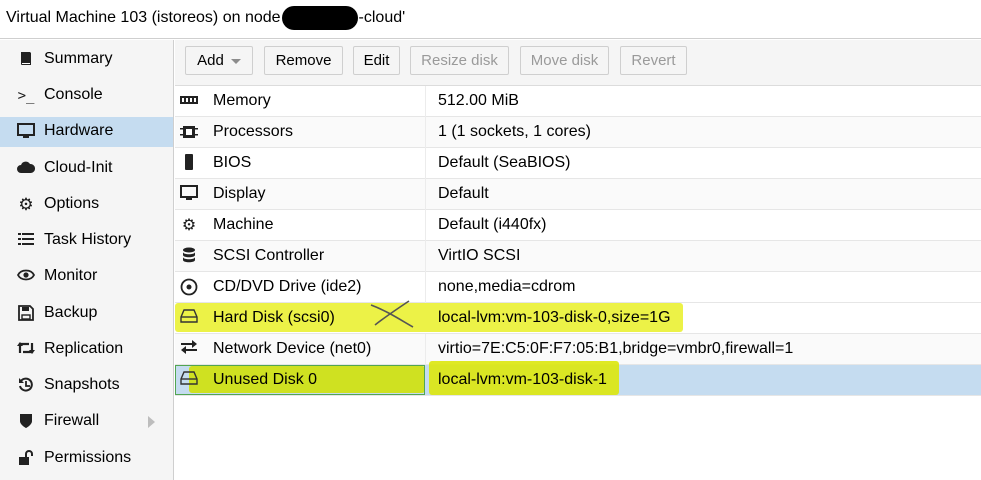 The height and width of the screenshot is (480, 981). I want to click on history-icon, so click(26, 386).